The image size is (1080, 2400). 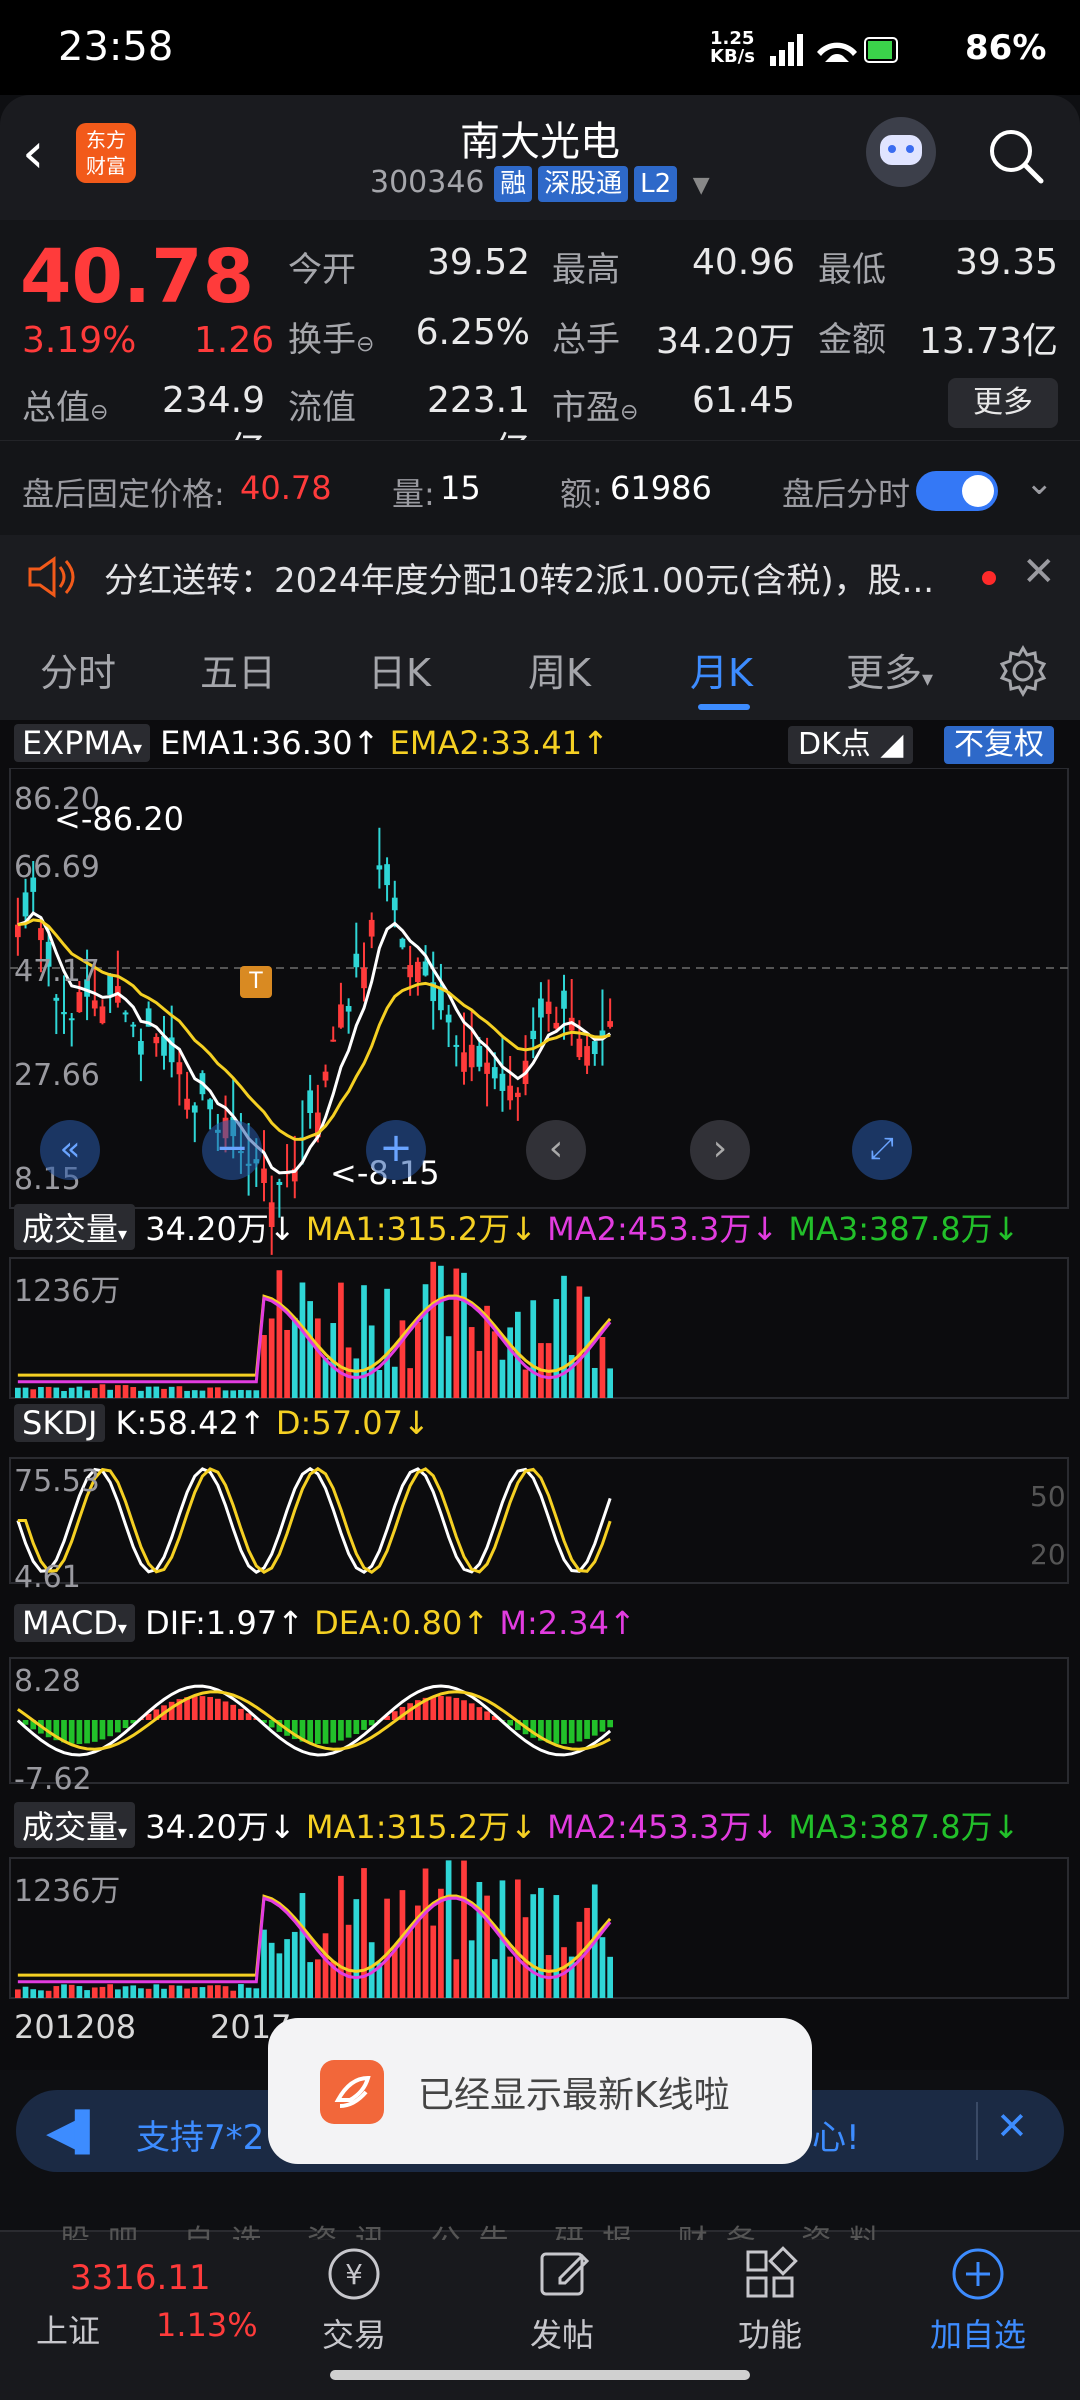 I want to click on settings-gear-icon, so click(x=1023, y=671).